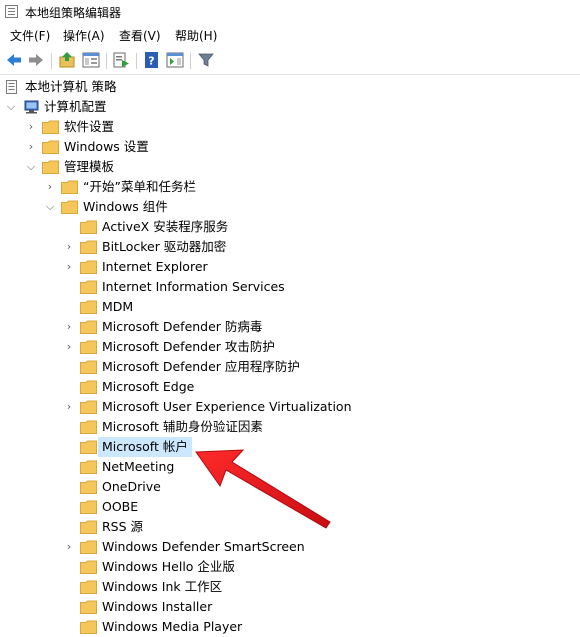 This screenshot has height=637, width=580. Describe the element at coordinates (164, 246) in the screenshot. I see `tree-node-label: BitLocker 驱动器加密` at that location.